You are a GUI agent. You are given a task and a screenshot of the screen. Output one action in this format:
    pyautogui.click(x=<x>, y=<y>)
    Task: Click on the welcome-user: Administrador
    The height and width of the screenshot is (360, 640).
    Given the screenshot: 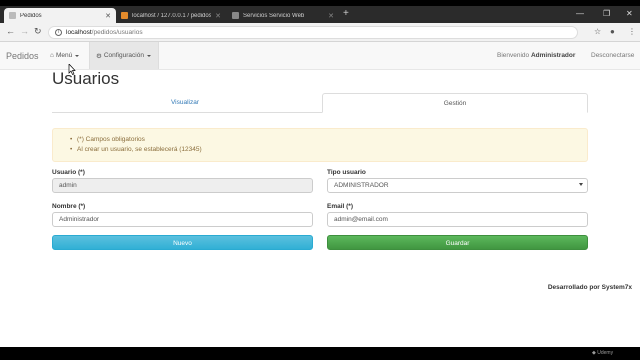 What is the action you would take?
    pyautogui.click(x=553, y=55)
    